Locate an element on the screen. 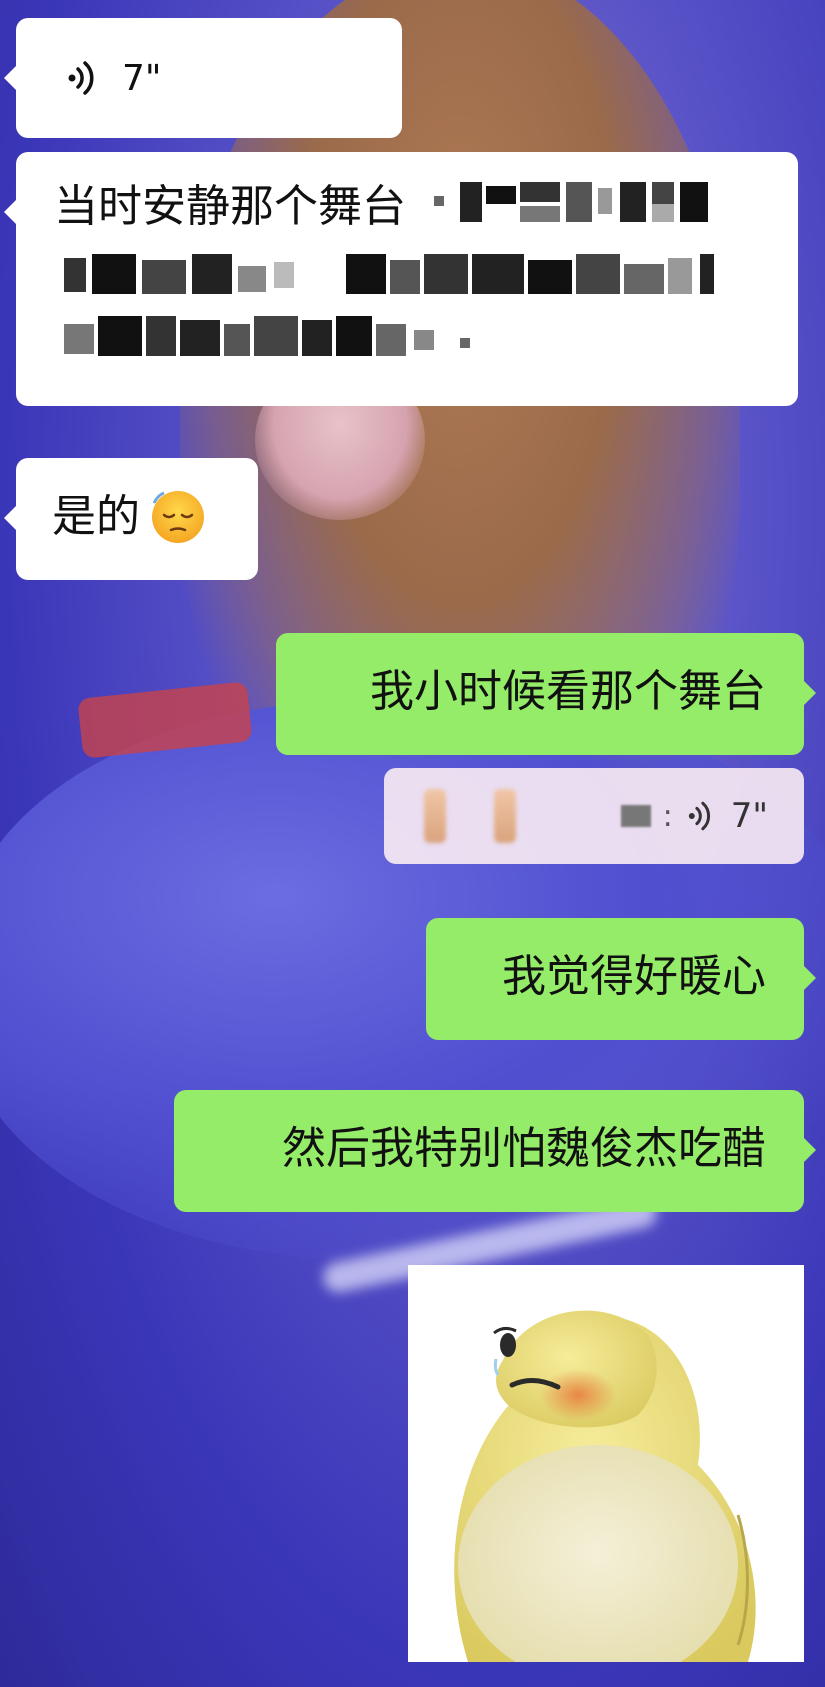 Image resolution: width=825 pixels, height=1687 pixels. quoted-voice-duration: 7" is located at coordinates (749, 816).